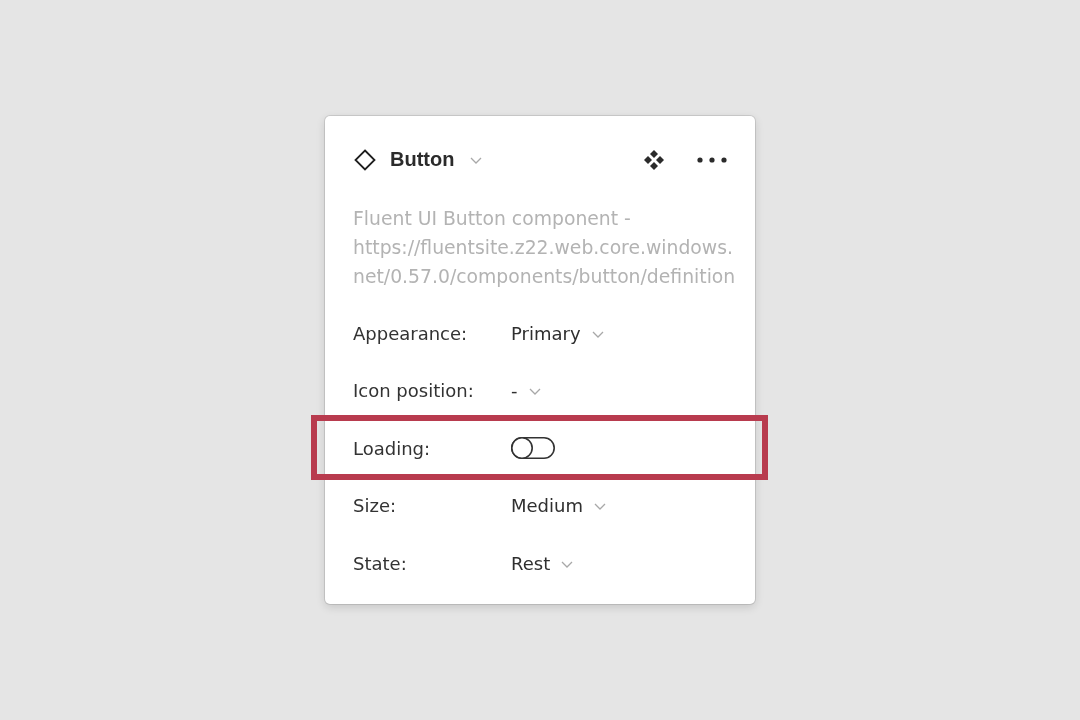 The image size is (1080, 720). I want to click on property-label: State:, so click(380, 563).